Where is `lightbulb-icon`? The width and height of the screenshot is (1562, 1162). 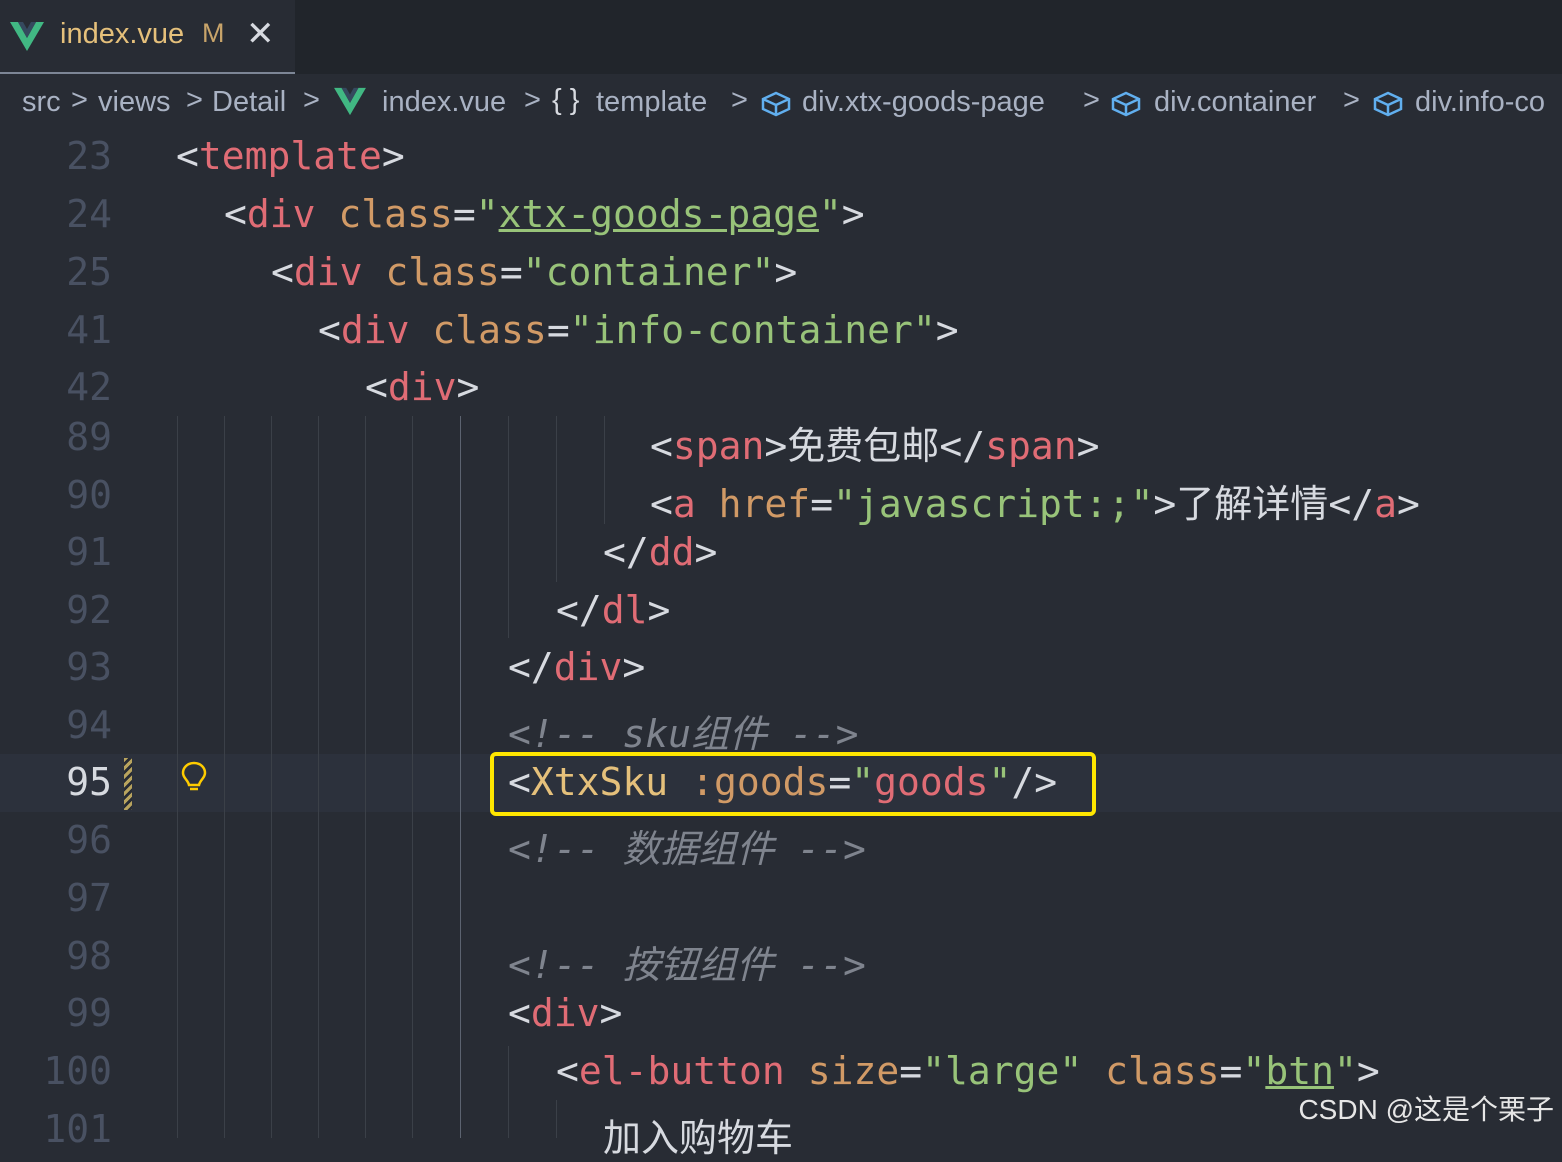 lightbulb-icon is located at coordinates (194, 777).